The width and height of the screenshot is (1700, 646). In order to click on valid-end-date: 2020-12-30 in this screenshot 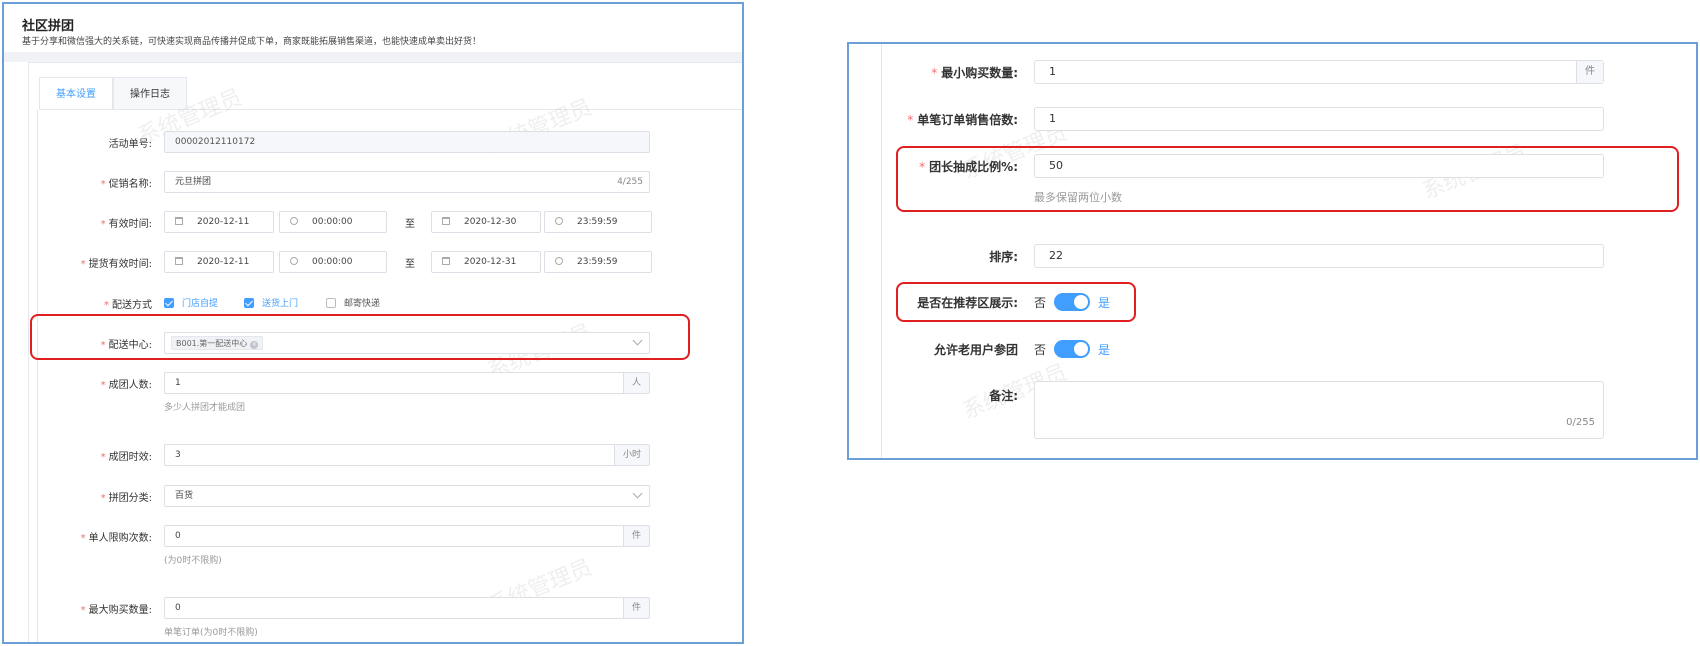, I will do `click(486, 222)`.